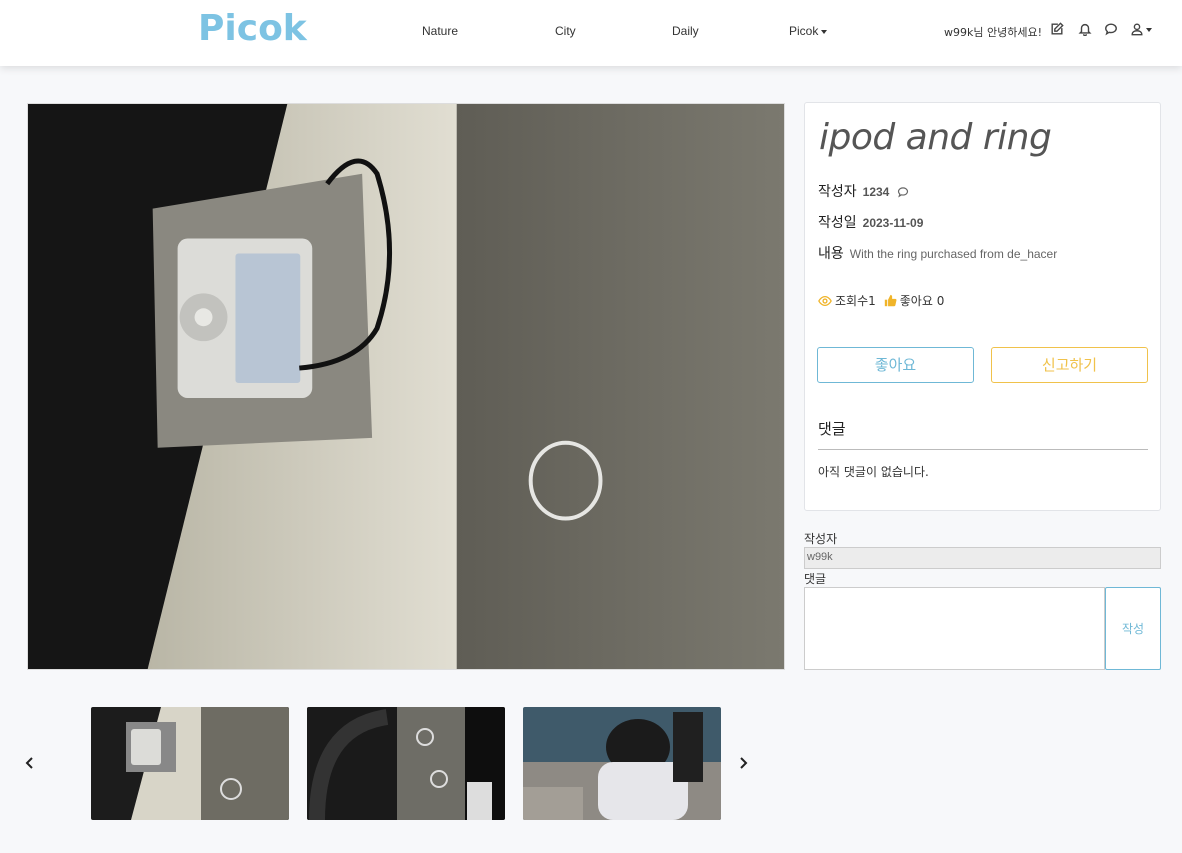 This screenshot has width=1182, height=853. I want to click on post-stats: 조회수1 좋아요 0, so click(881, 300).